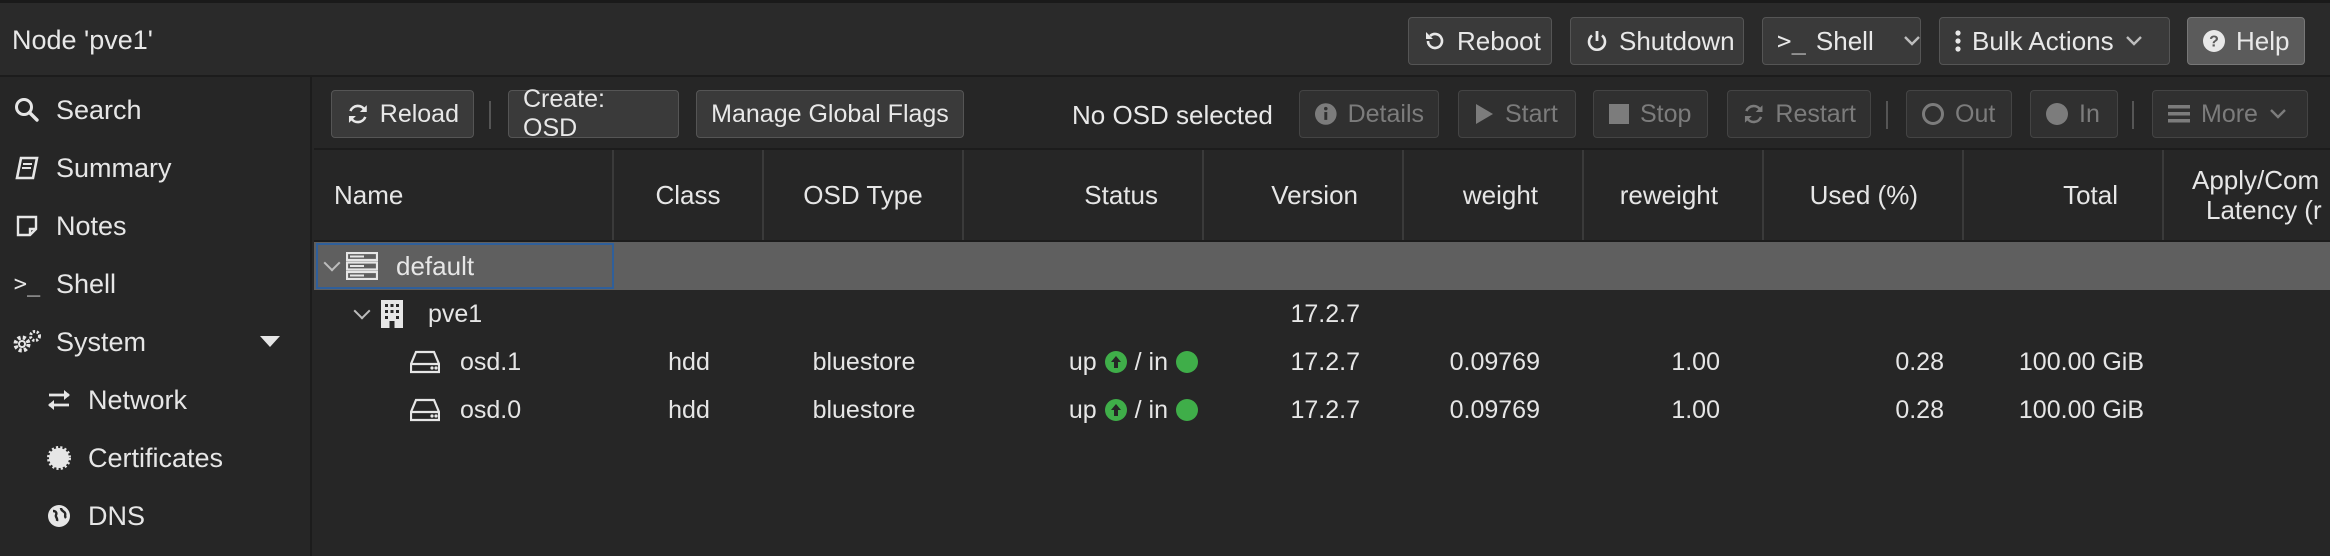 This screenshot has width=2330, height=556. What do you see at coordinates (2090, 194) in the screenshot?
I see `column-header-label: Total` at bounding box center [2090, 194].